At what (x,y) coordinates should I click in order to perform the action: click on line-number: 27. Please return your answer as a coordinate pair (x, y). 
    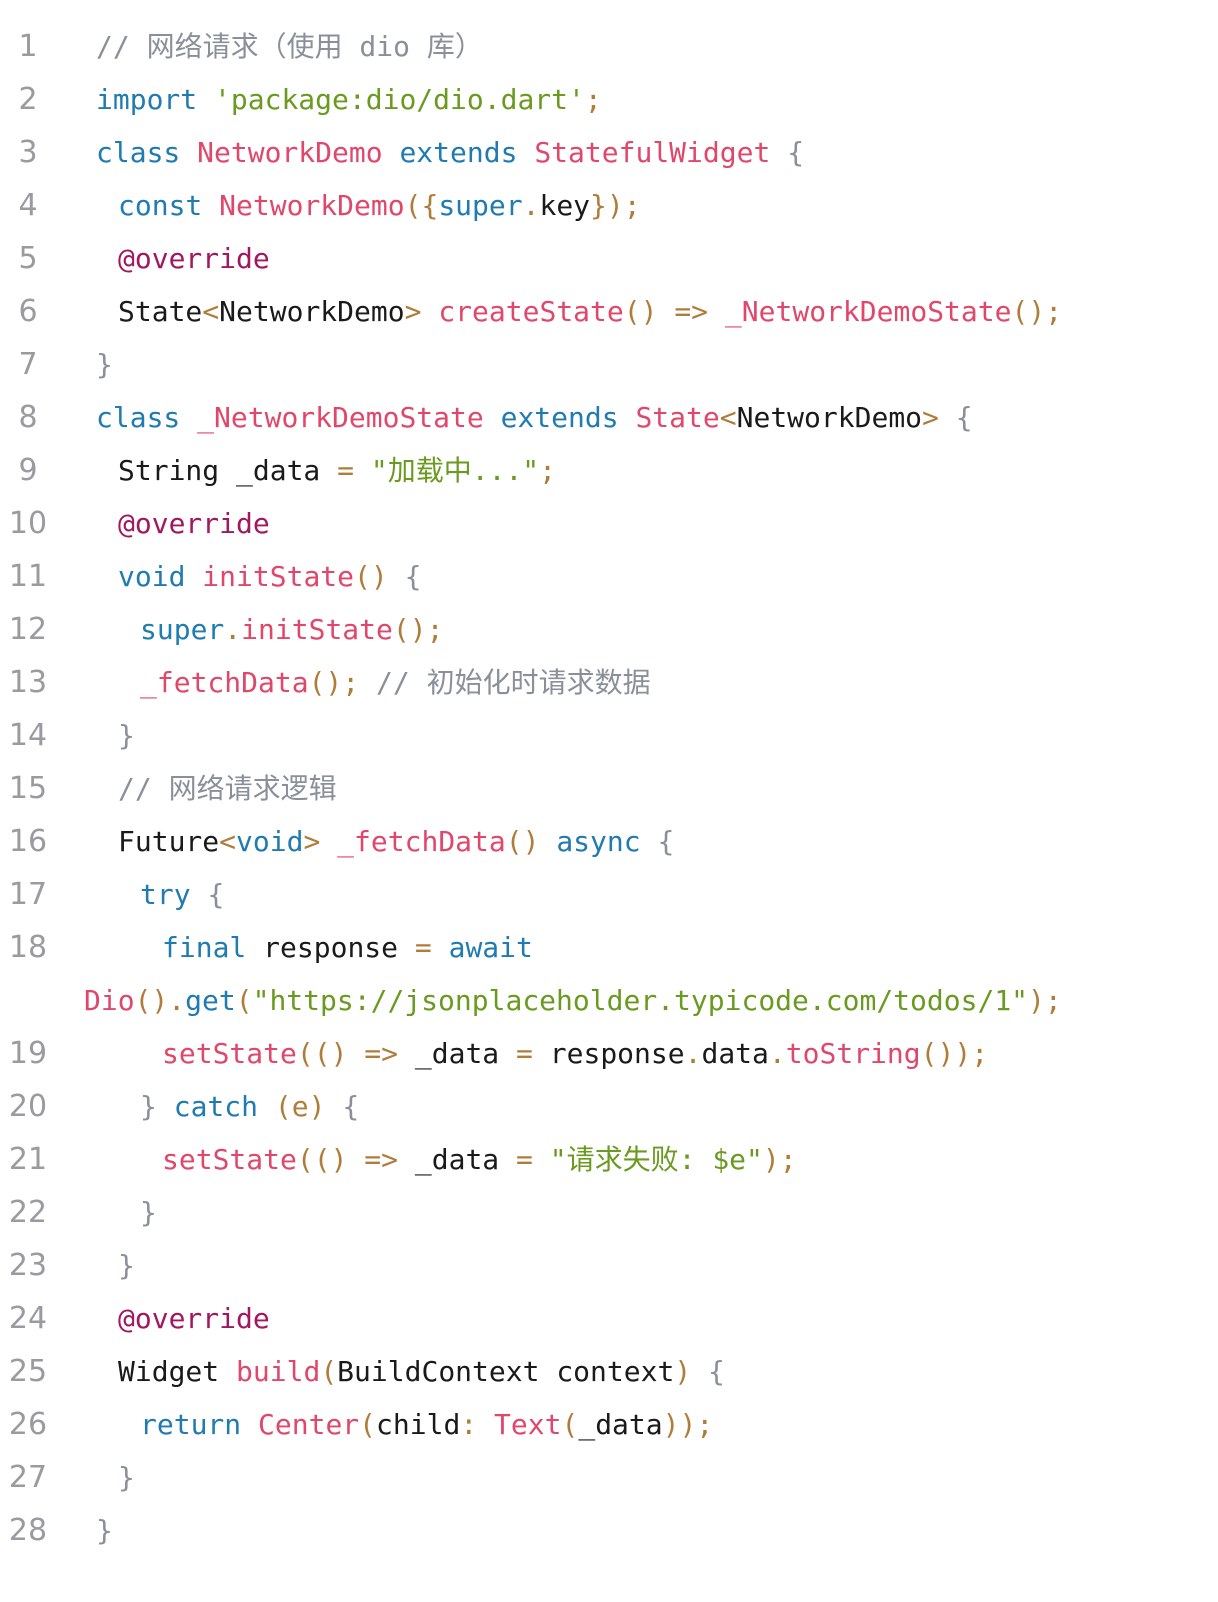
    Looking at the image, I should click on (28, 1477).